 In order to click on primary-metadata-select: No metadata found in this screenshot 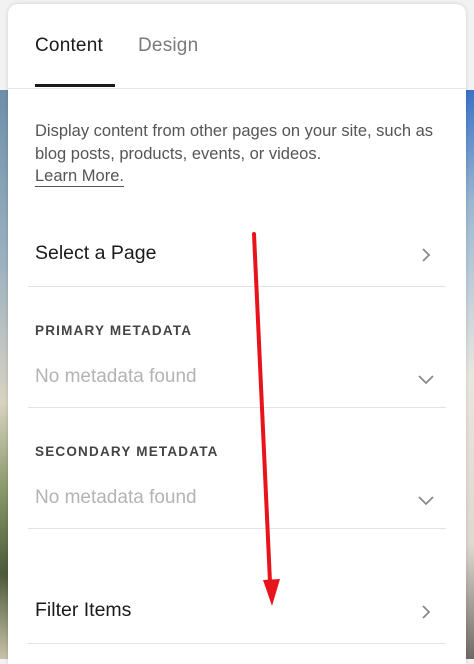, I will do `click(237, 381)`.